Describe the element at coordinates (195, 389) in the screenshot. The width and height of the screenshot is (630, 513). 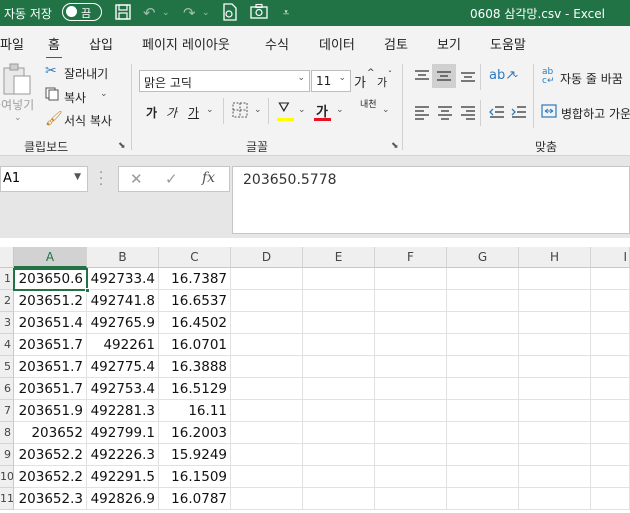
I see `cell-c6: 16.5129` at that location.